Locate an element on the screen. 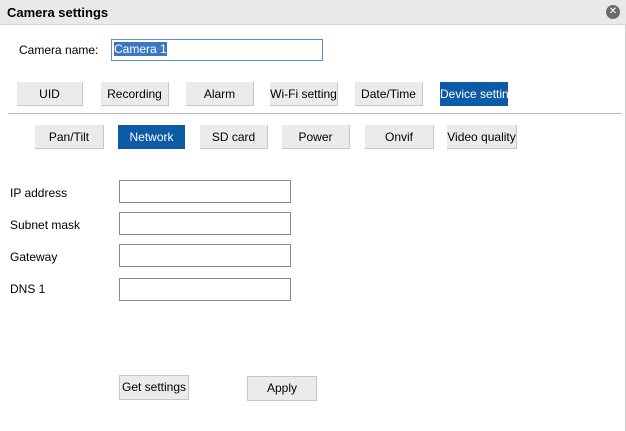 This screenshot has height=431, width=626. titlebar: Camera settings ✕ is located at coordinates (313, 12).